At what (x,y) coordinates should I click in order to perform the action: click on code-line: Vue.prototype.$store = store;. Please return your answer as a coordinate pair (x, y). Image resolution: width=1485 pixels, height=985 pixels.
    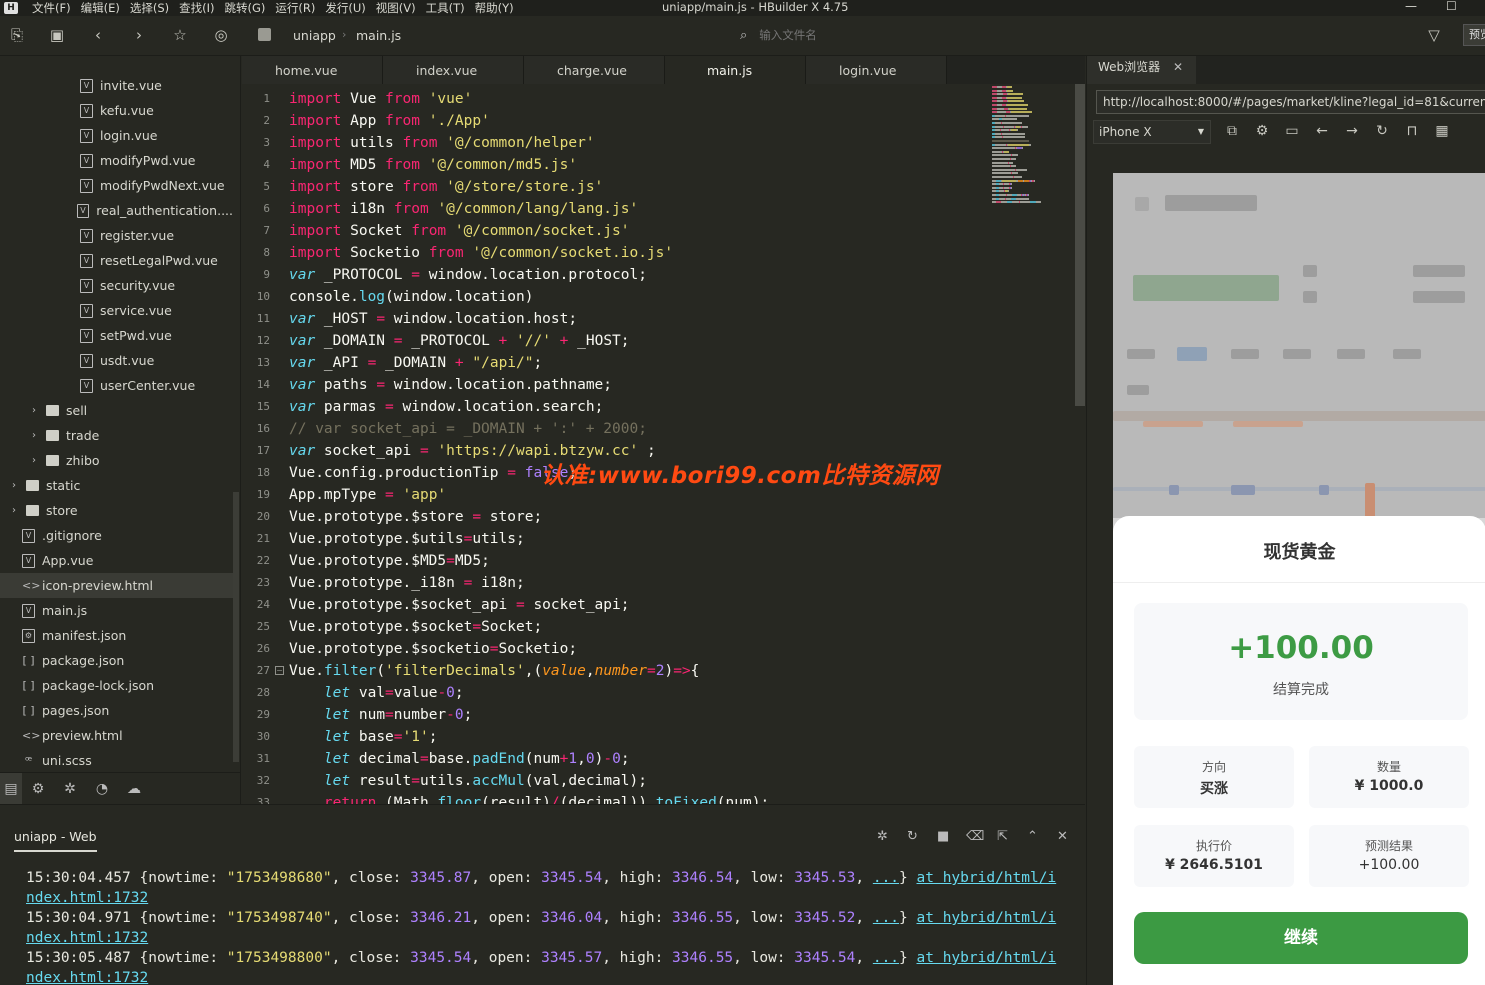
    Looking at the image, I should click on (415, 517).